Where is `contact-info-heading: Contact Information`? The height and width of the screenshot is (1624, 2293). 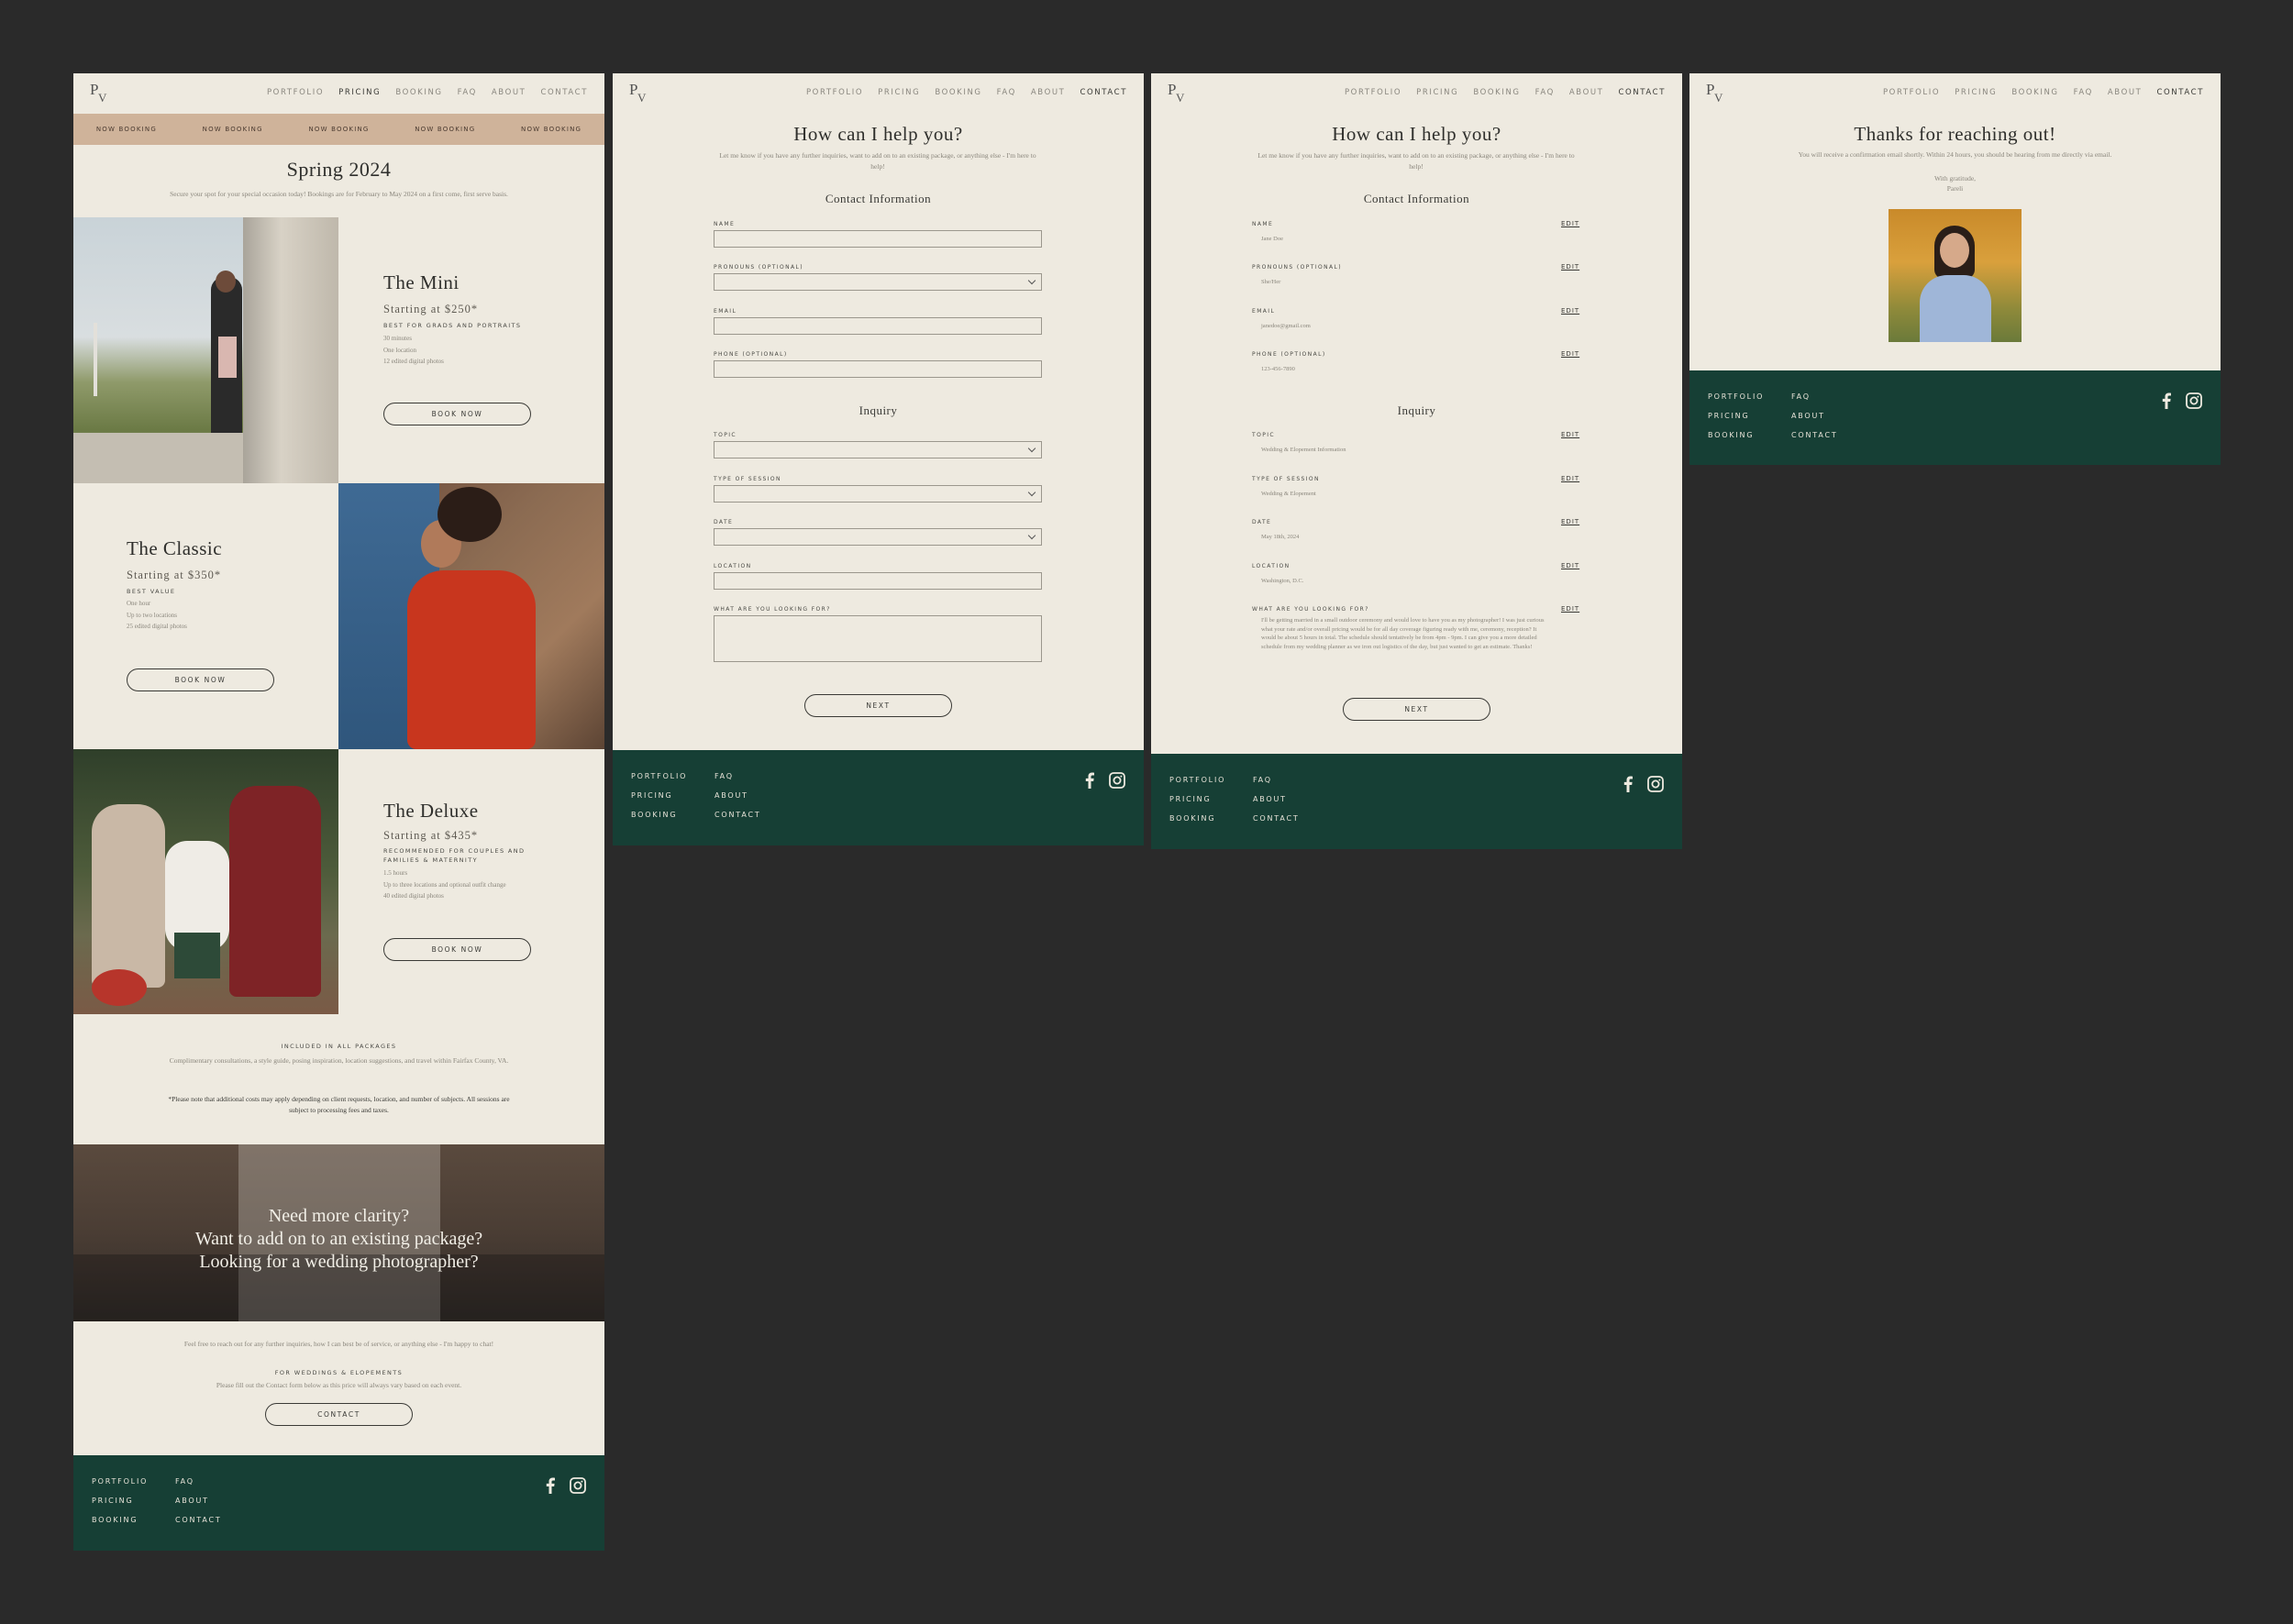
contact-info-heading: Contact Information is located at coordinates (878, 198).